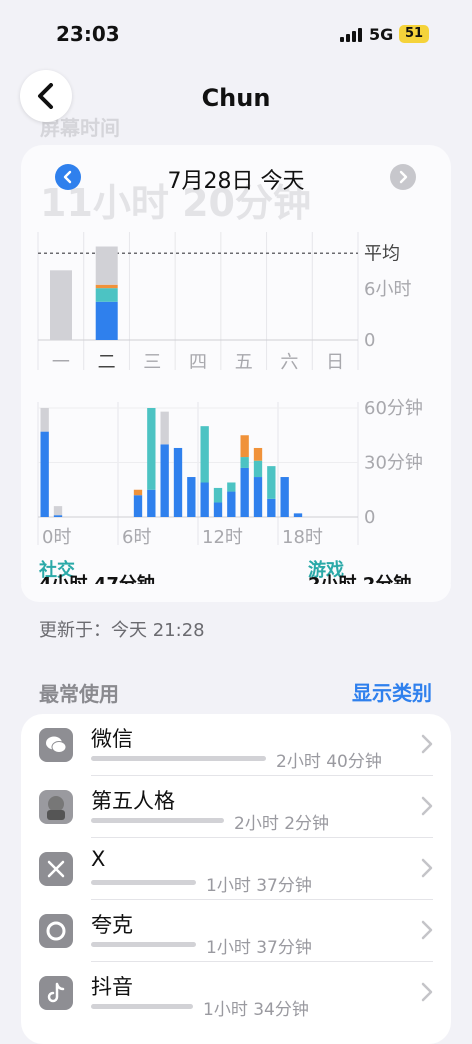  I want to click on day-tick-label: 二, so click(107, 362).